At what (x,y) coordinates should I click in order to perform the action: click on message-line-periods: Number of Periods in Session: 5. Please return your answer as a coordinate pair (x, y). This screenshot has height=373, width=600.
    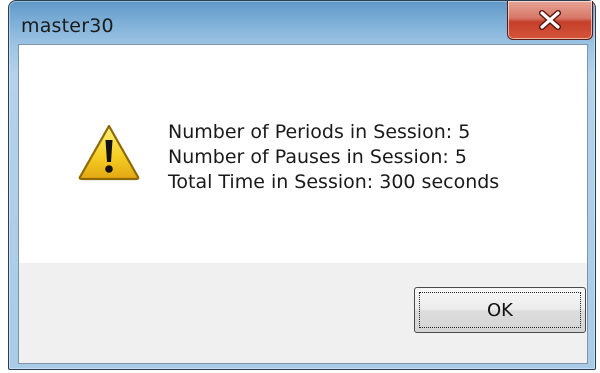
    Looking at the image, I should click on (319, 132).